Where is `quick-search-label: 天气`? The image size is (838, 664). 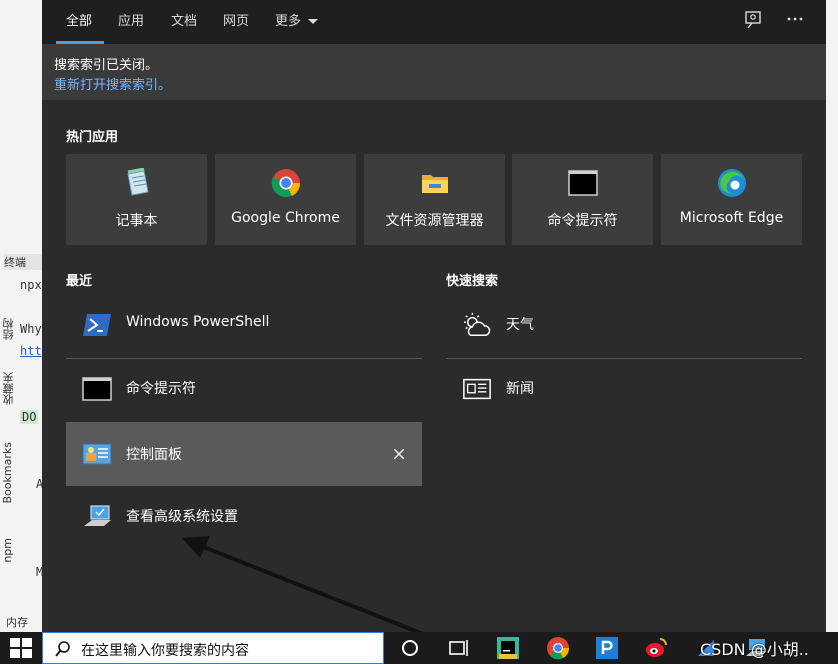
quick-search-label: 天气 is located at coordinates (520, 325).